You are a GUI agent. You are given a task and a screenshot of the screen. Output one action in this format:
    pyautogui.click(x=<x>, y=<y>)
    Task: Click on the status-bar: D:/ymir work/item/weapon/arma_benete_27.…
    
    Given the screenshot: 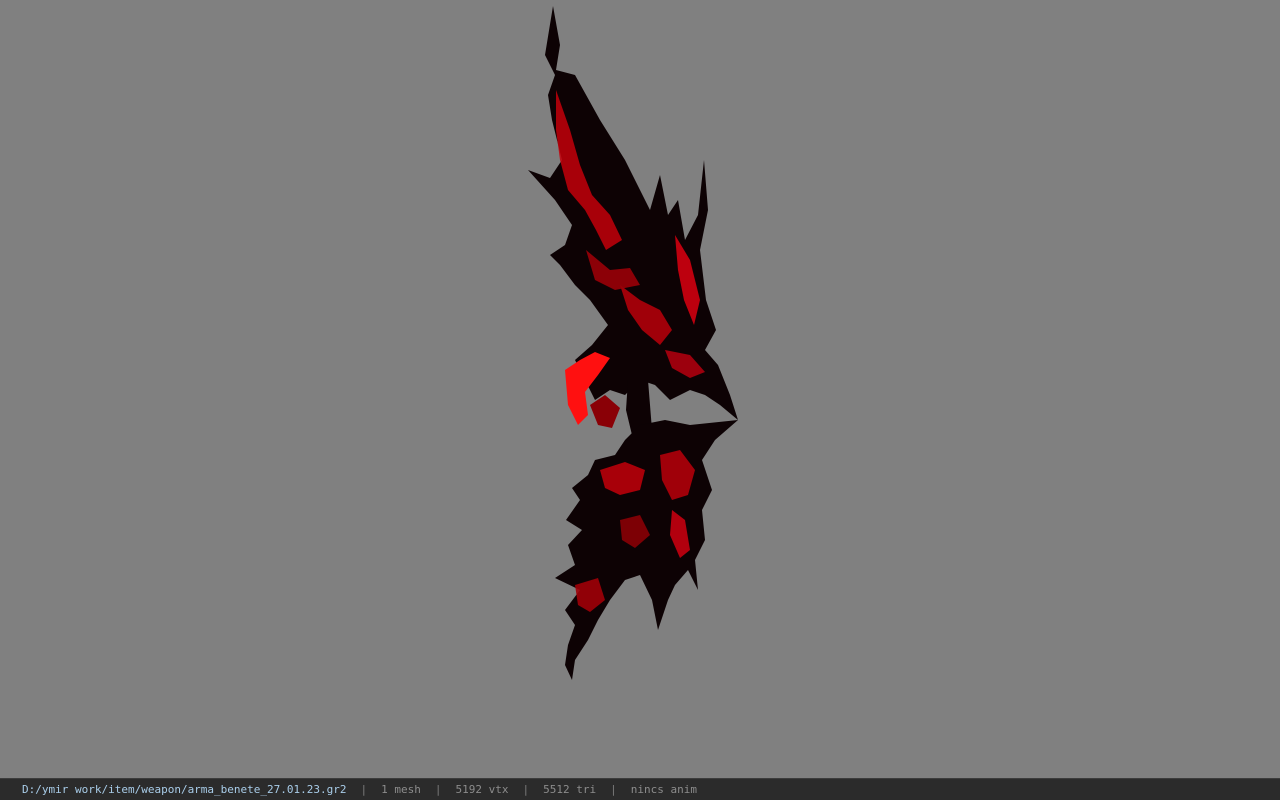 What is the action you would take?
    pyautogui.click(x=640, y=789)
    